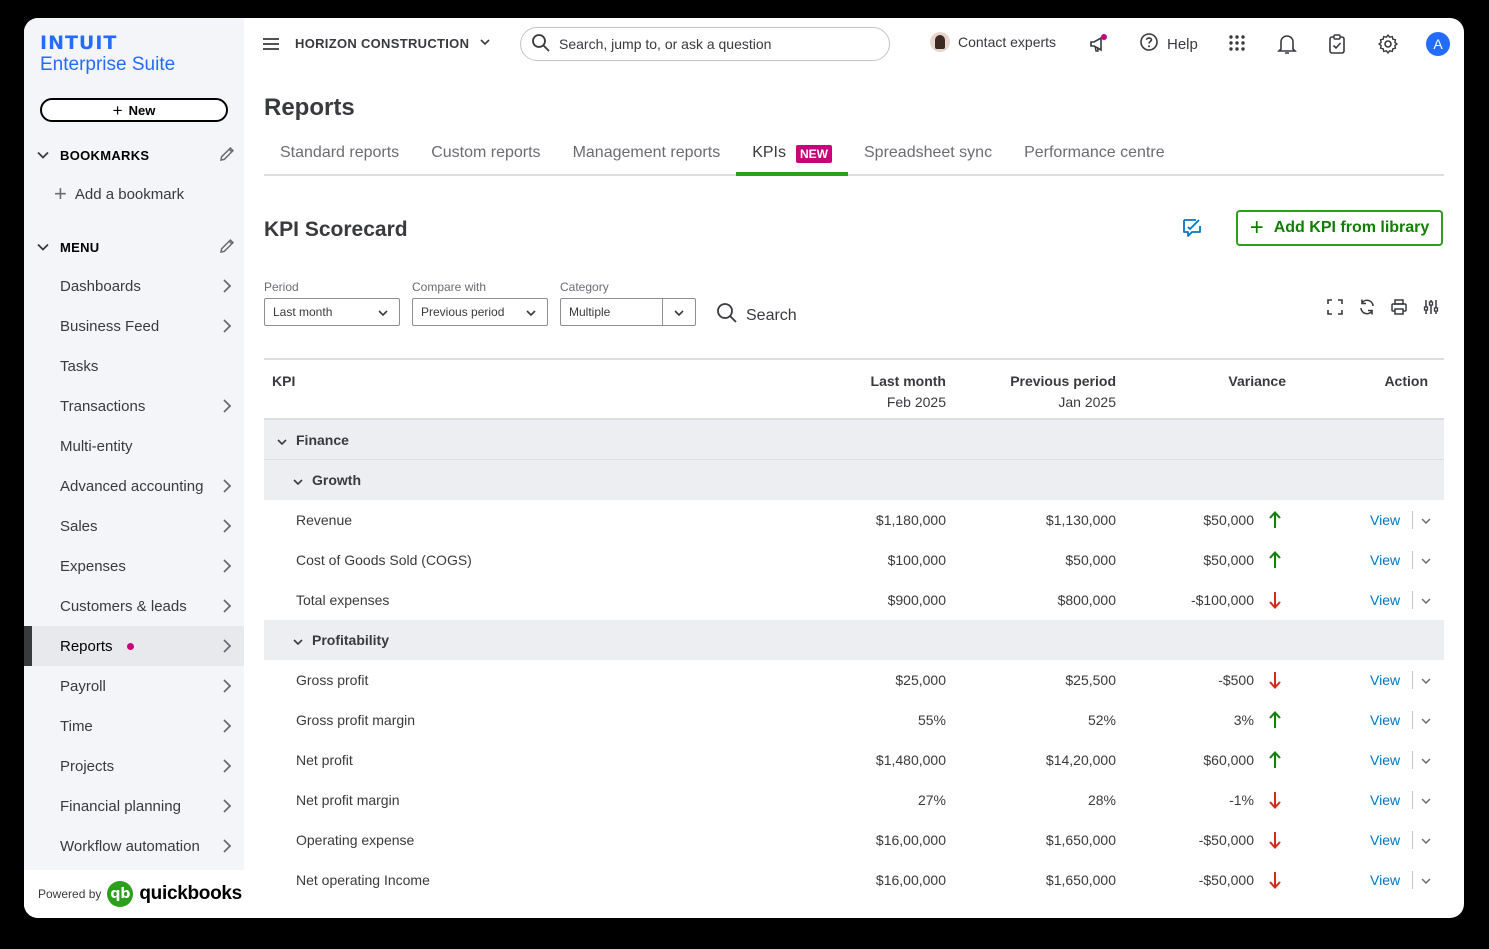  Describe the element at coordinates (134, 766) in the screenshot. I see `sidebar-item-projects: Projects` at that location.